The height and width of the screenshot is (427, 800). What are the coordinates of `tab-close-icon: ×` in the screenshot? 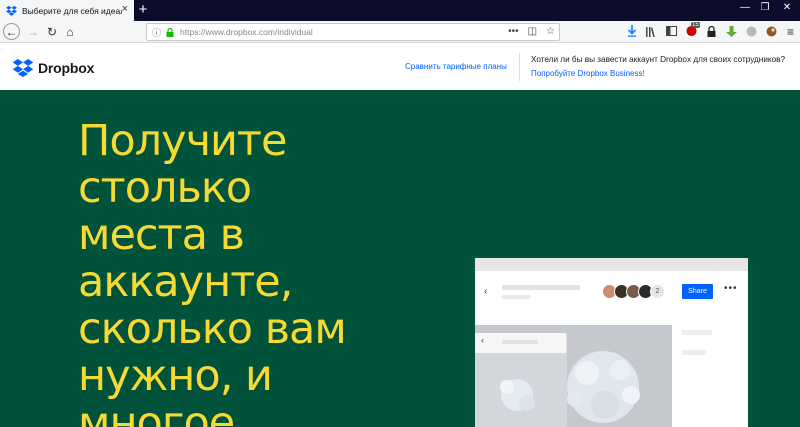 It's located at (125, 9).